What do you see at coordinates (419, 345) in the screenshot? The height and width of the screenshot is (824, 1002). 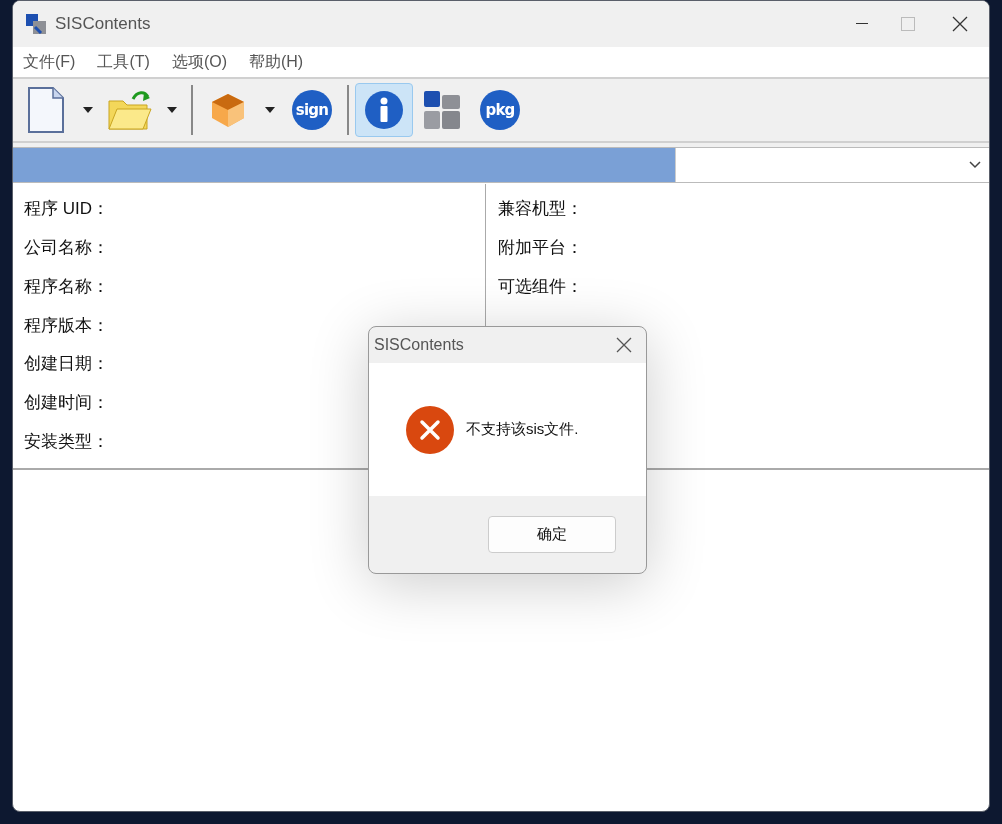 I see `dialog-title: SISContents` at bounding box center [419, 345].